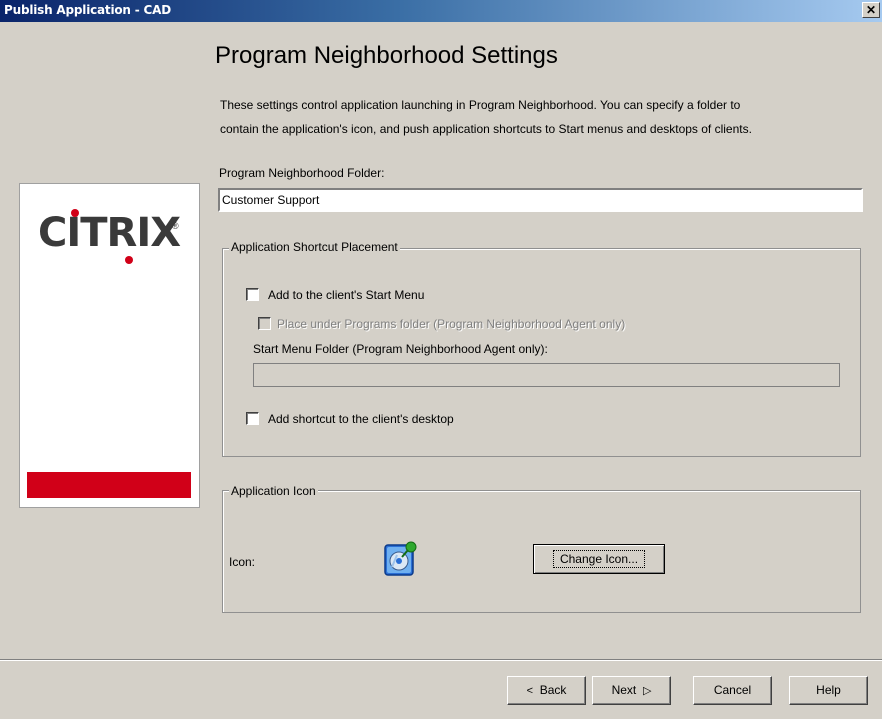  Describe the element at coordinates (109, 485) in the screenshot. I see `logo-red-bar` at that location.